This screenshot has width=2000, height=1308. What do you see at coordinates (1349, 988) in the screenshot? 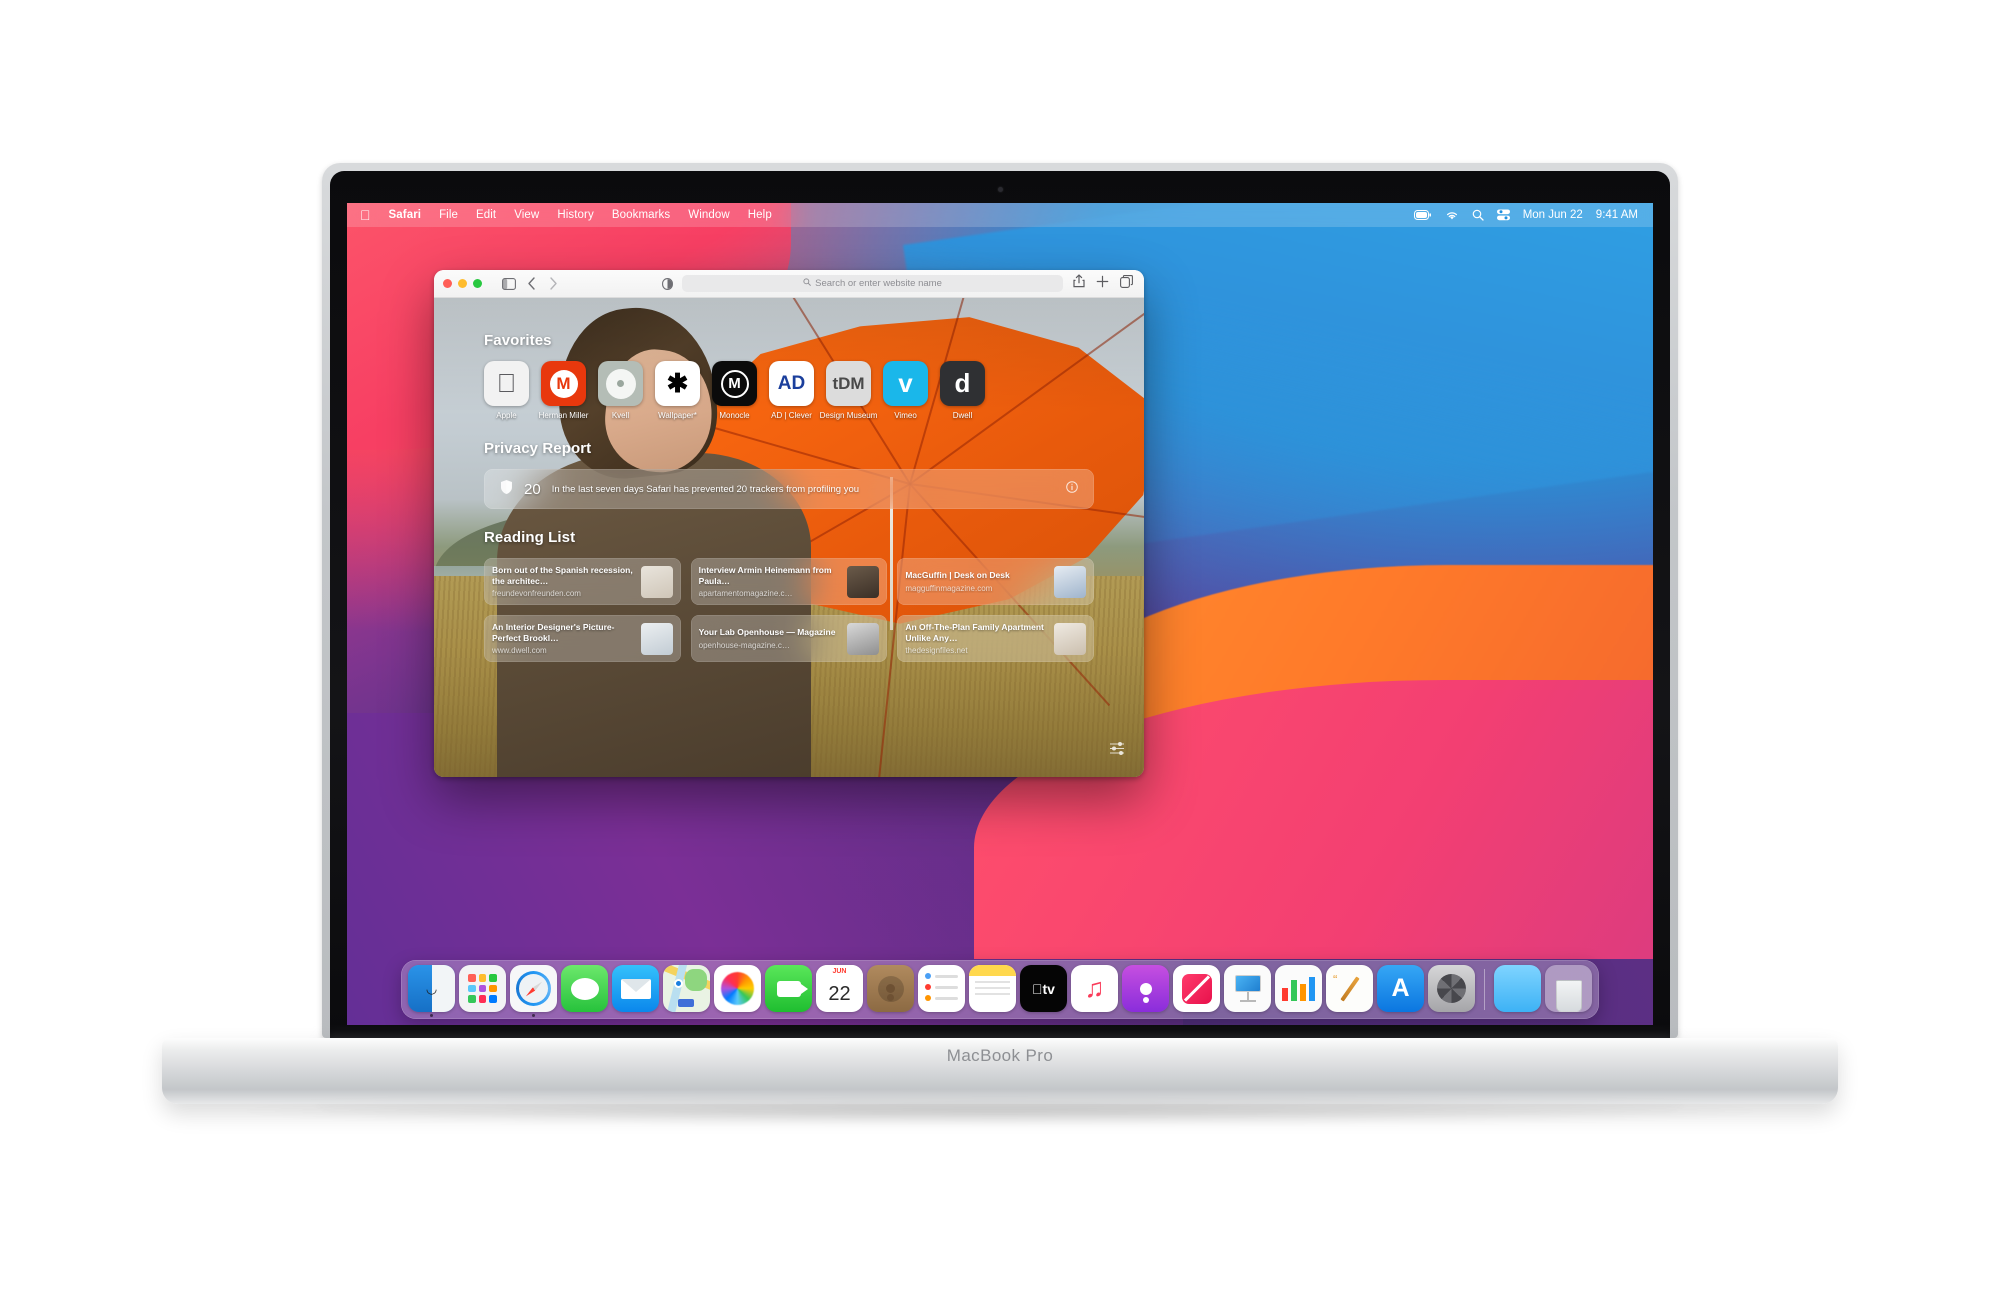
I see `pages-icon: “` at bounding box center [1349, 988].